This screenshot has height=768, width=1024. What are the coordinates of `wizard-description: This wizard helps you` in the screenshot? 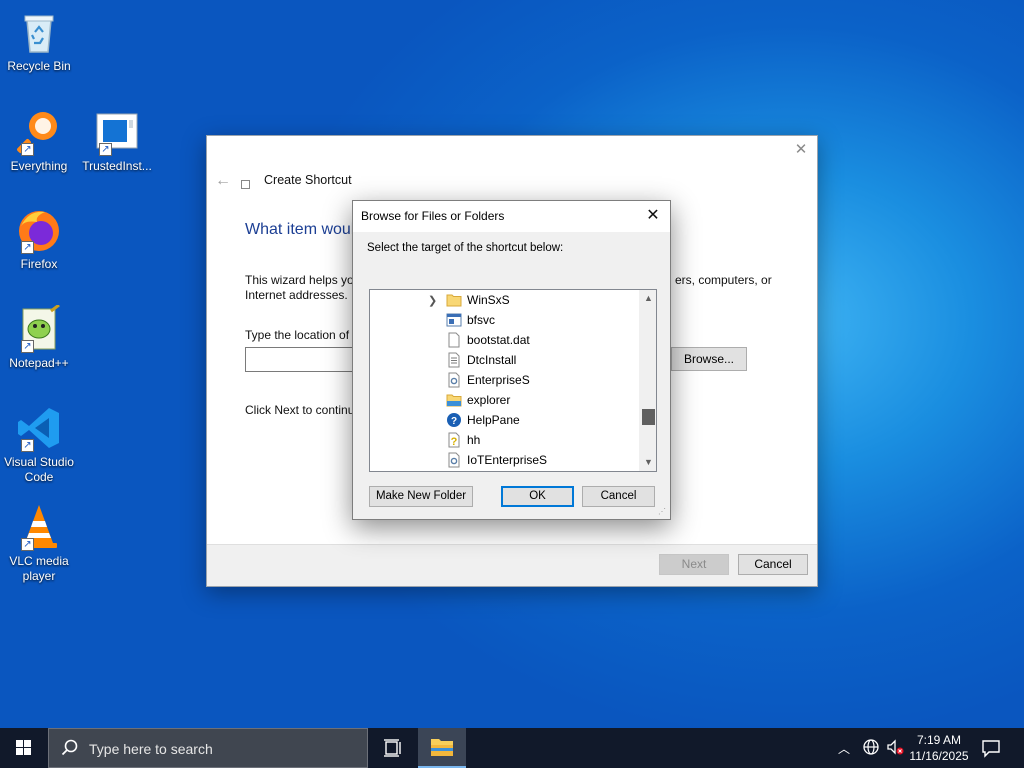 It's located at (303, 280).